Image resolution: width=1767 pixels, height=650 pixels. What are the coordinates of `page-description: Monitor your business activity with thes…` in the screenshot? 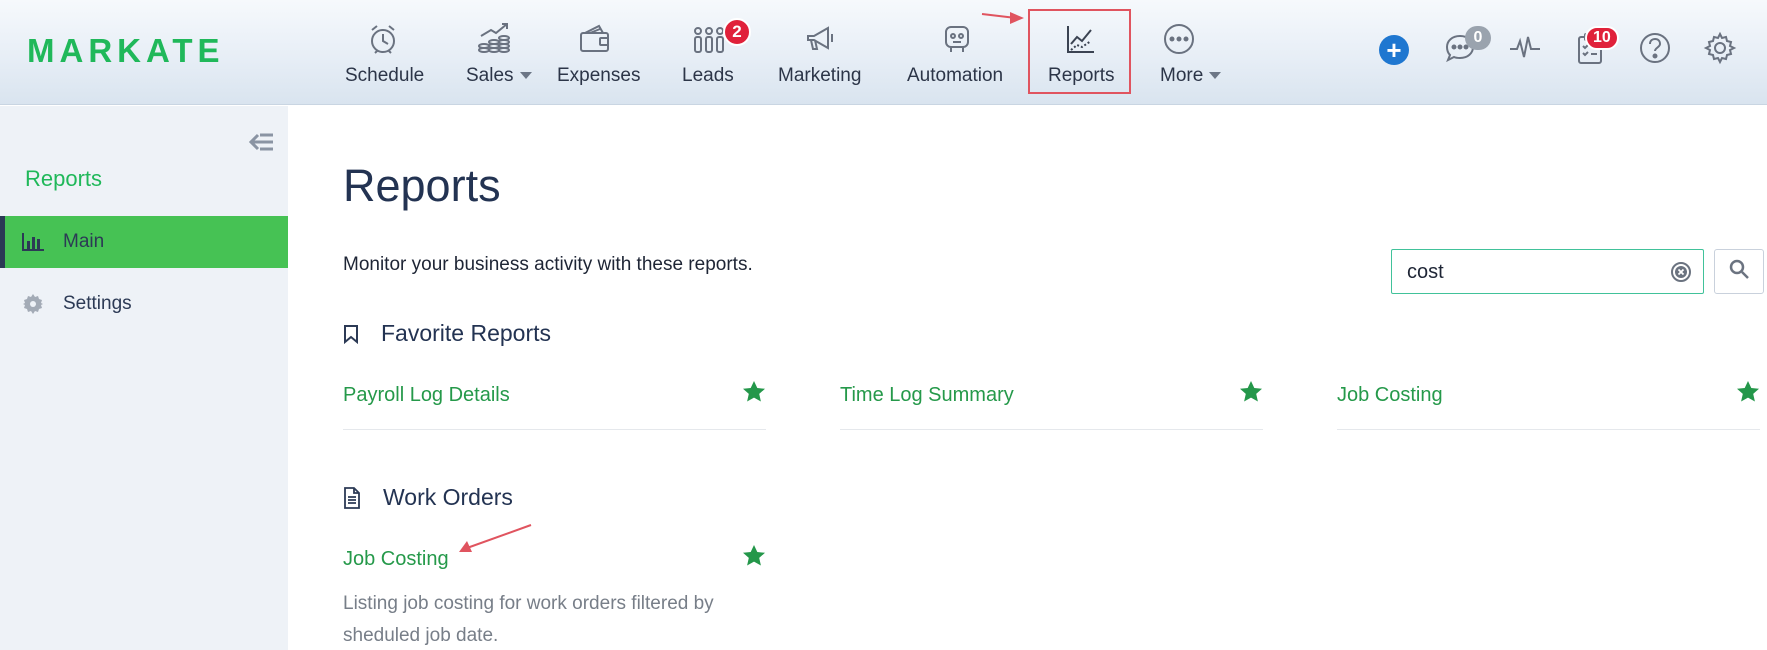 It's located at (548, 264).